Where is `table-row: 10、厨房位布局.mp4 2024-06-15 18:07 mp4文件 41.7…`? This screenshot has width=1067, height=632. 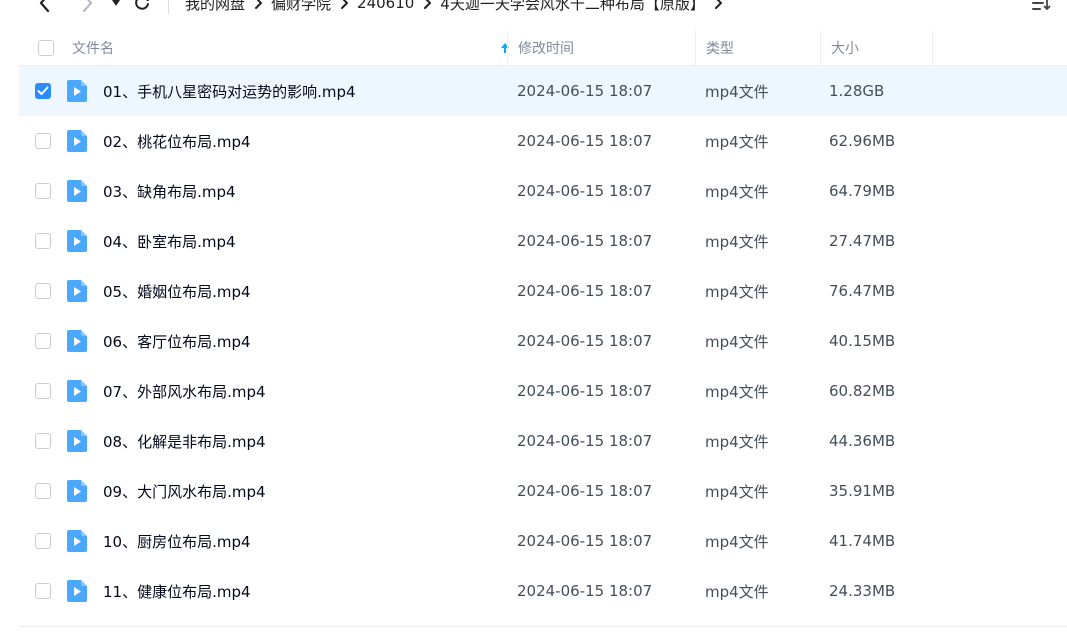
table-row: 10、厨房位布局.mp4 2024-06-15 18:07 mp4文件 41.7… is located at coordinates (543, 541).